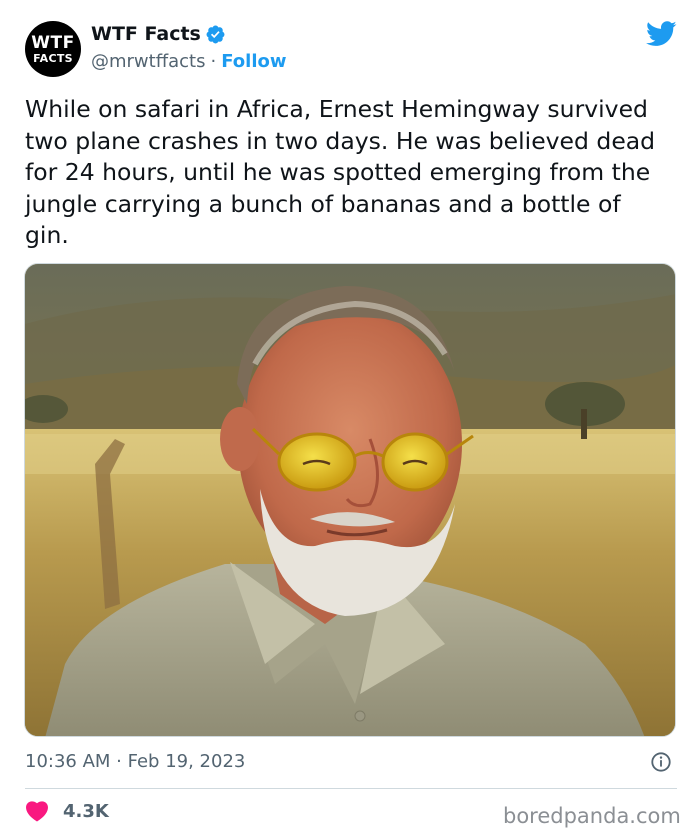 The height and width of the screenshot is (840, 700). What do you see at coordinates (661, 34) in the screenshot?
I see `twitter-bird-icon` at bounding box center [661, 34].